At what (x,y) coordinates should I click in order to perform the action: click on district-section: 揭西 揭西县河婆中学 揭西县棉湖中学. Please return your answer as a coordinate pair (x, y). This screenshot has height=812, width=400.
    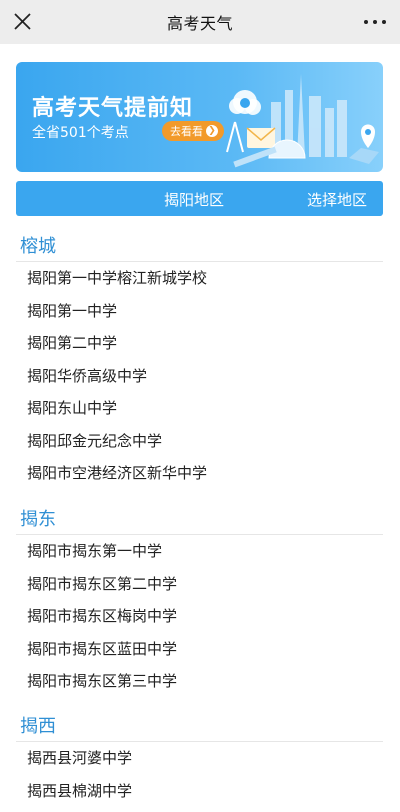
    Looking at the image, I should click on (199, 759).